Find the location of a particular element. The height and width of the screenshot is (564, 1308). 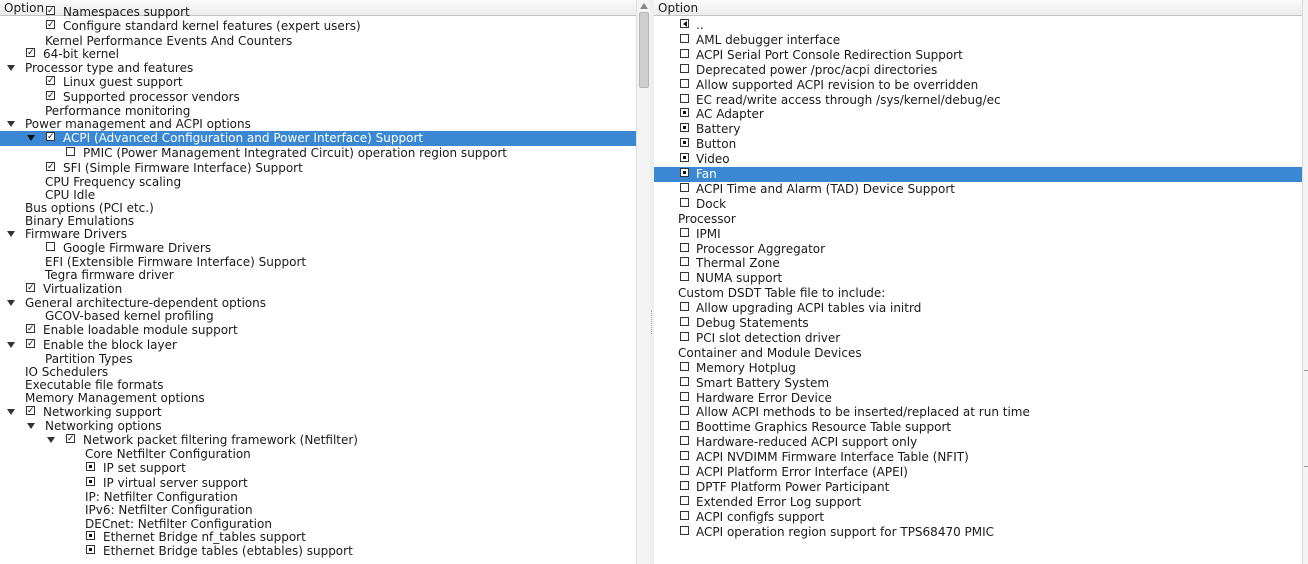

tree-row-ethernet-bridge-nf-tables-support: Ethernet Bridge nf_tables support is located at coordinates (318, 537).